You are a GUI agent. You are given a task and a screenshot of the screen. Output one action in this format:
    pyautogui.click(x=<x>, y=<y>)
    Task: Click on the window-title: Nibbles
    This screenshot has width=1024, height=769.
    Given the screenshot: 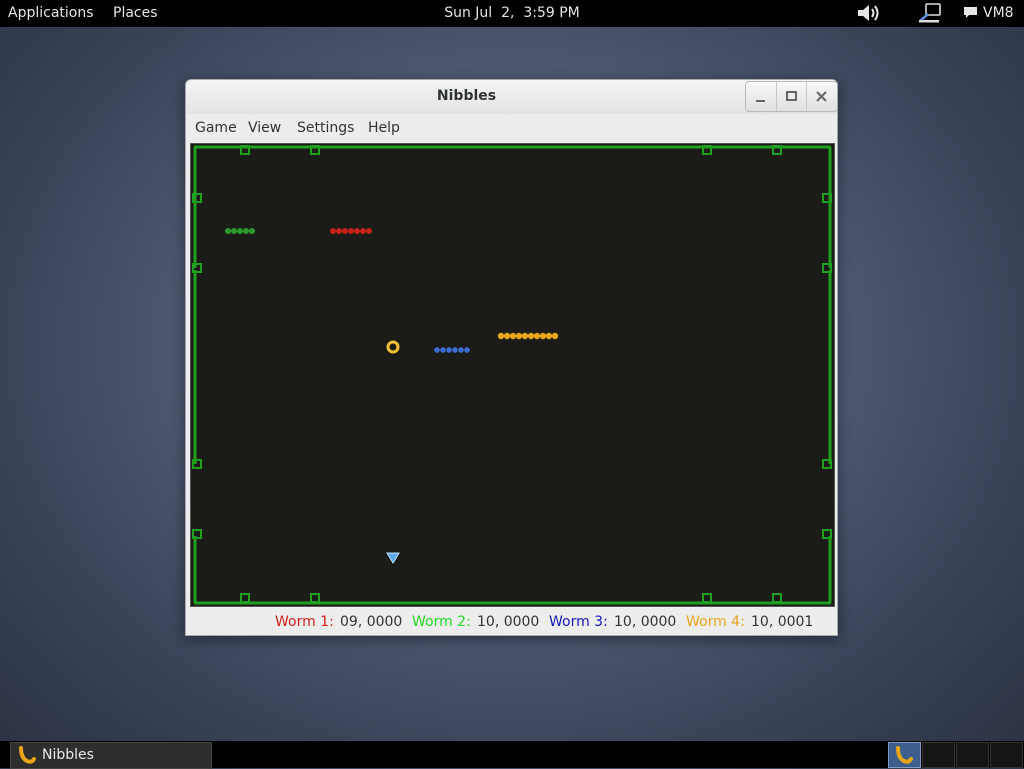 What is the action you would take?
    pyautogui.click(x=466, y=96)
    